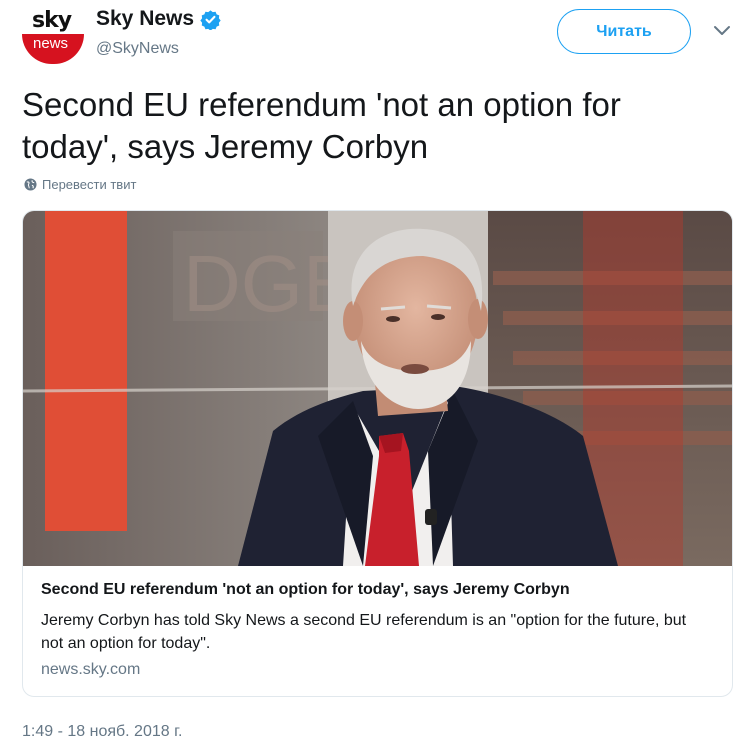 The image size is (750, 751). I want to click on card-domain: news.sky.com, so click(90, 670).